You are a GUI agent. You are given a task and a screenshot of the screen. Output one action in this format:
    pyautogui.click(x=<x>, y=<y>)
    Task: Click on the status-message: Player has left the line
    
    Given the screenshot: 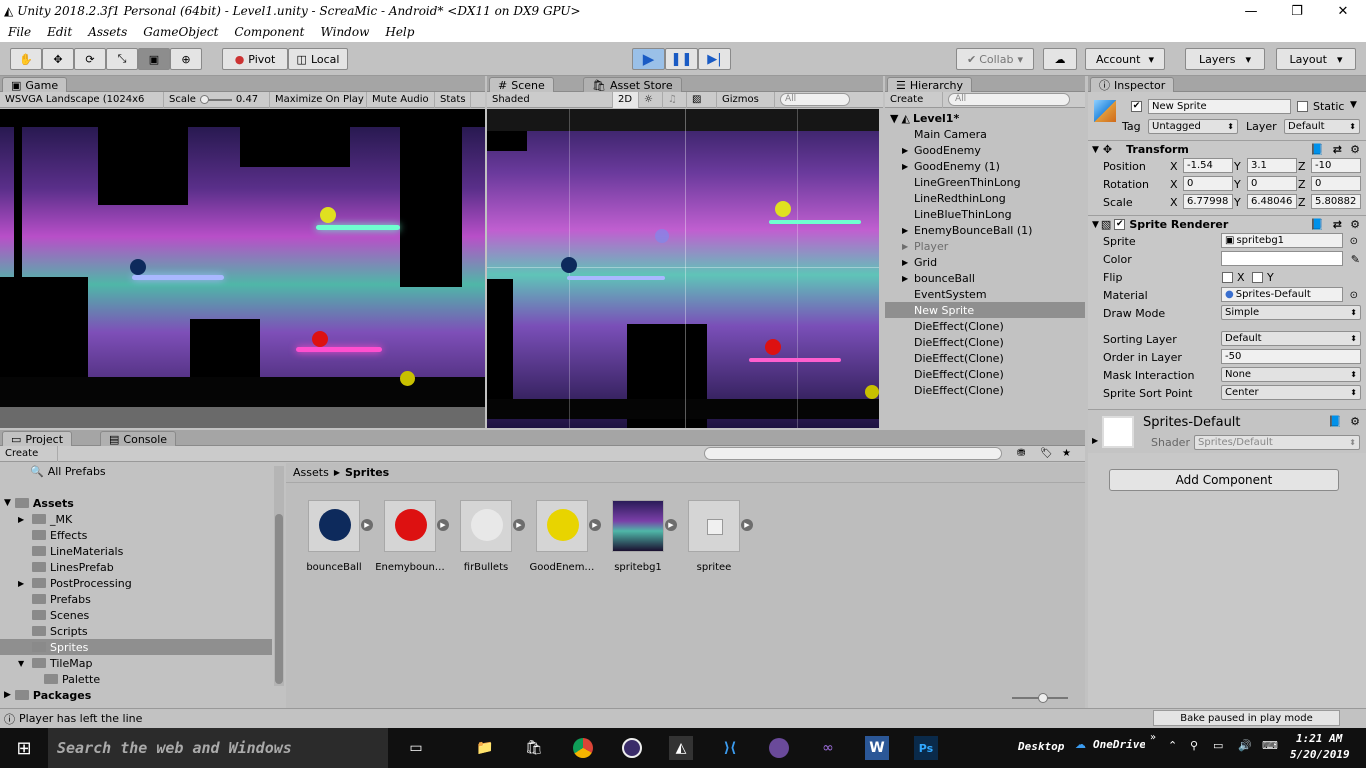 What is the action you would take?
    pyautogui.click(x=80, y=718)
    